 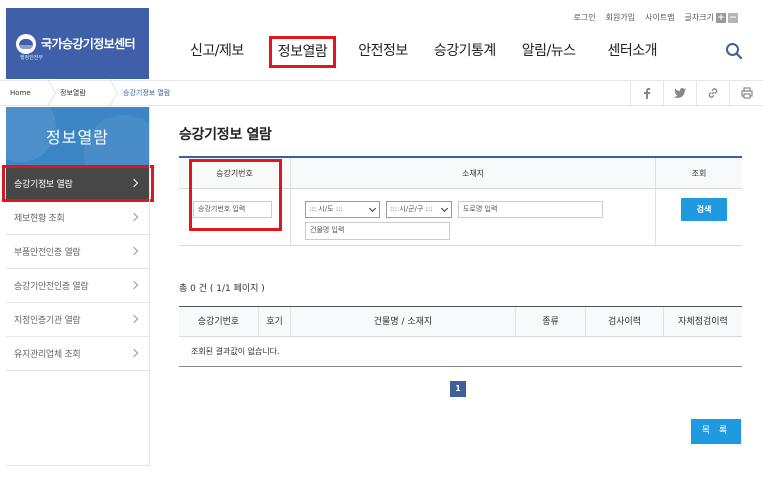 I want to click on sidebar-divider, so click(x=149, y=287).